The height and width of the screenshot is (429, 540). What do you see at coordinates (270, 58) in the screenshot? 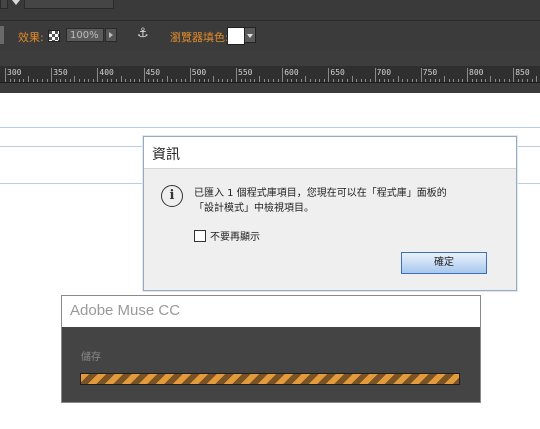
I see `panel-gap` at bounding box center [270, 58].